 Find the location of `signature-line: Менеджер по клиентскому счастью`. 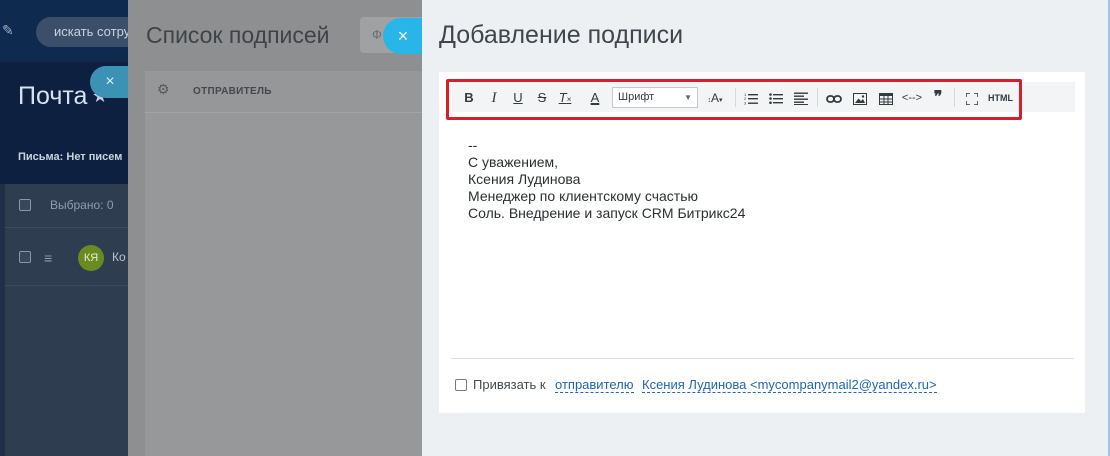

signature-line: Менеджер по клиентскому счастью is located at coordinates (583, 196).